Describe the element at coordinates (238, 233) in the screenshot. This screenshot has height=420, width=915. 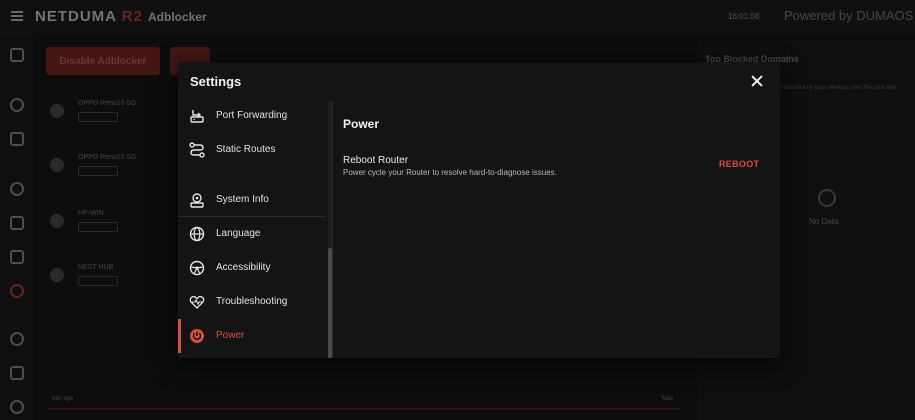
I see `nav-item-label: Language` at that location.